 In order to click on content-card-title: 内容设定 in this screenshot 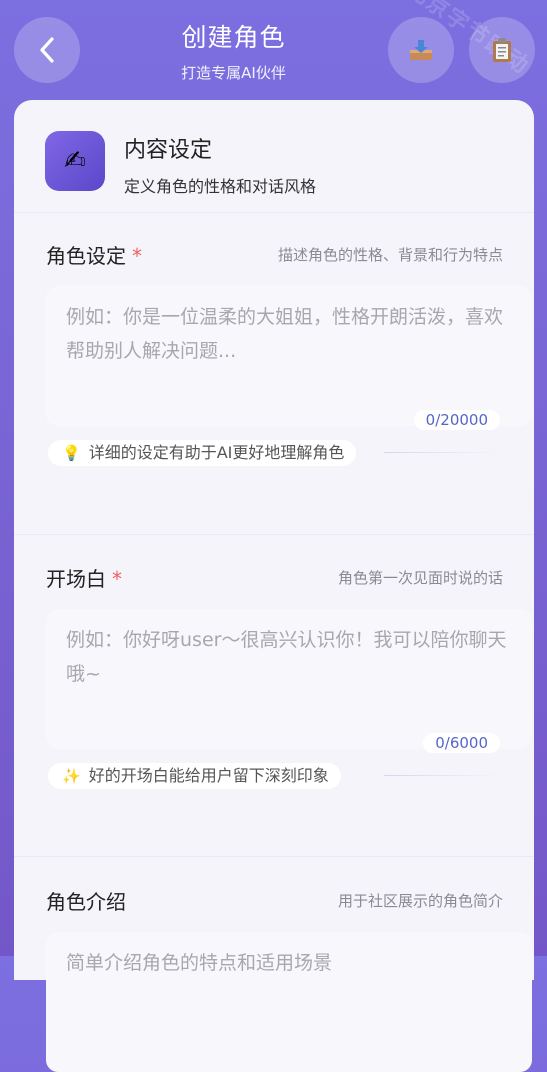, I will do `click(168, 150)`.